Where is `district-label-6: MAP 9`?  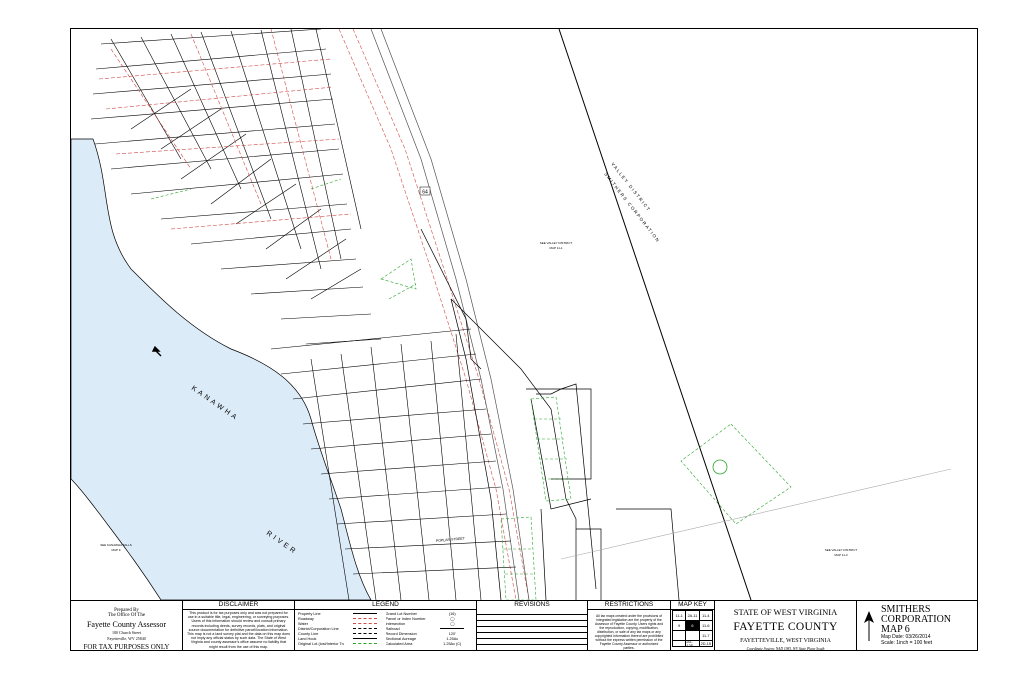 district-label-6: MAP 9 is located at coordinates (116, 550).